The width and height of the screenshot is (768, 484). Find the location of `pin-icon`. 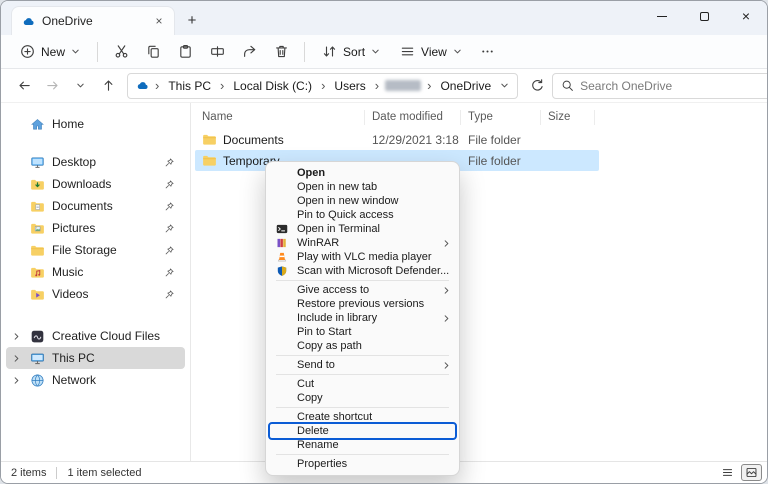

pin-icon is located at coordinates (169, 162).